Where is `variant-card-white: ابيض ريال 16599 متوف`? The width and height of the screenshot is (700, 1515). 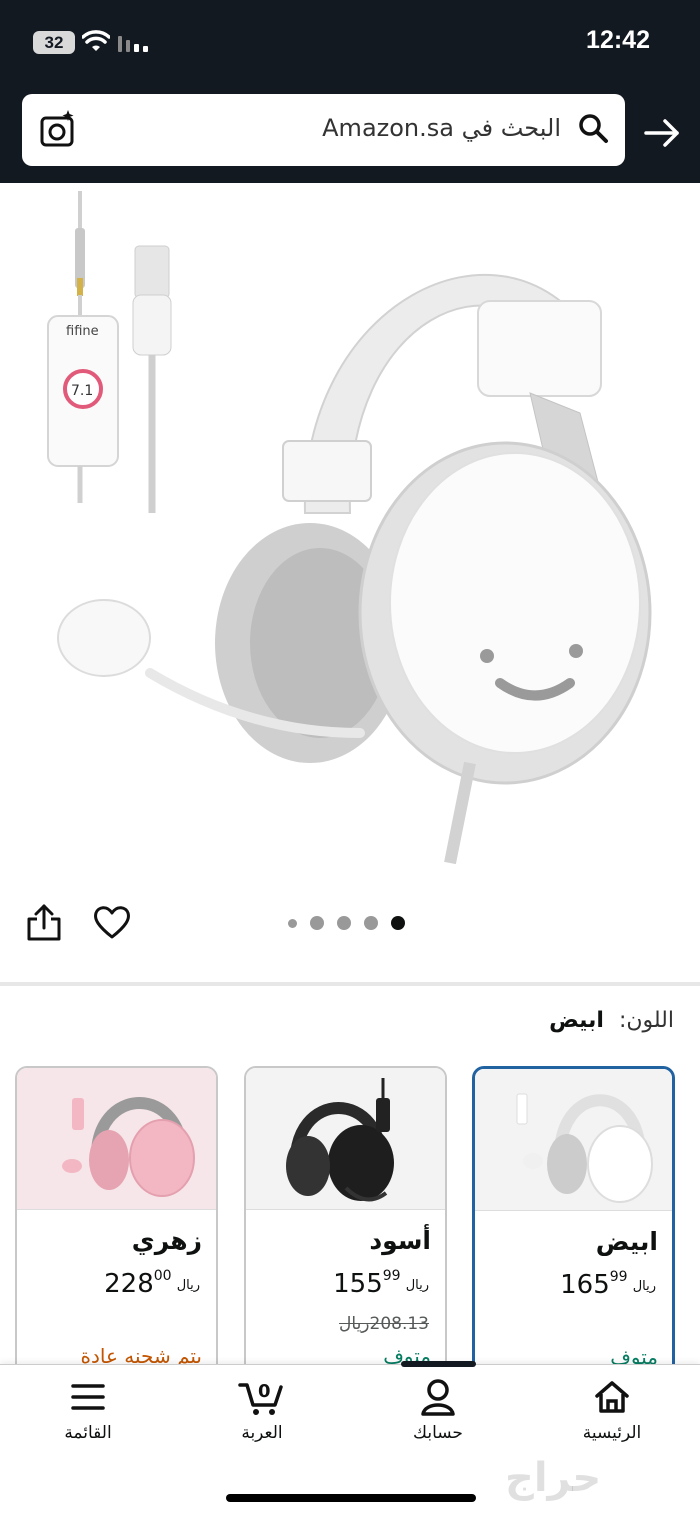
variant-card-white: ابيض ريال 16599 متوف is located at coordinates (573, 1226).